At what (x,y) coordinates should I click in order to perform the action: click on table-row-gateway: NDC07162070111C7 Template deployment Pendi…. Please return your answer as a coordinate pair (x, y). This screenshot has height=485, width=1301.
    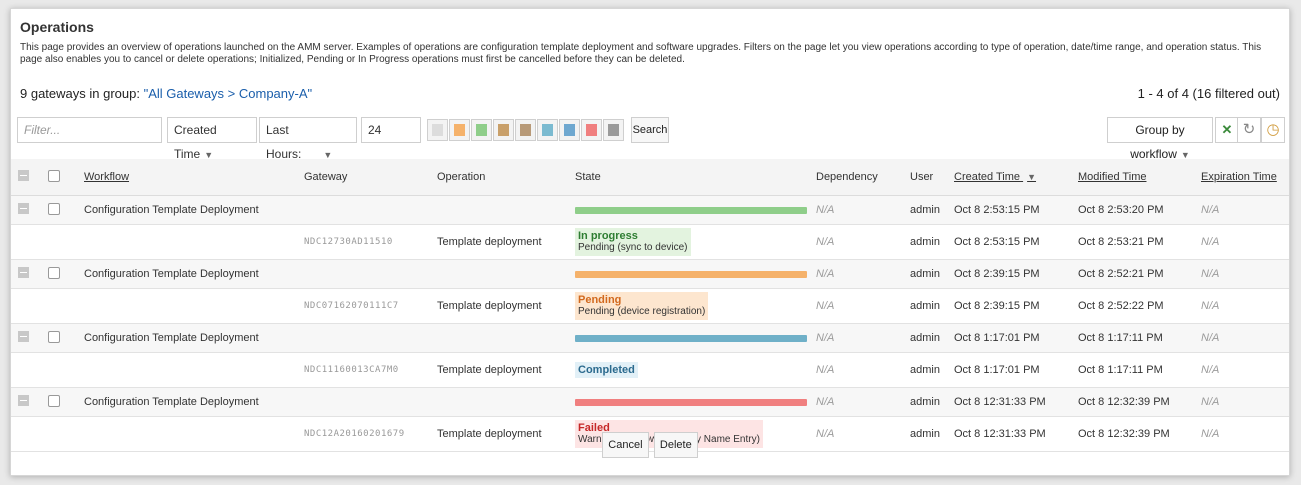
    Looking at the image, I should click on (650, 306).